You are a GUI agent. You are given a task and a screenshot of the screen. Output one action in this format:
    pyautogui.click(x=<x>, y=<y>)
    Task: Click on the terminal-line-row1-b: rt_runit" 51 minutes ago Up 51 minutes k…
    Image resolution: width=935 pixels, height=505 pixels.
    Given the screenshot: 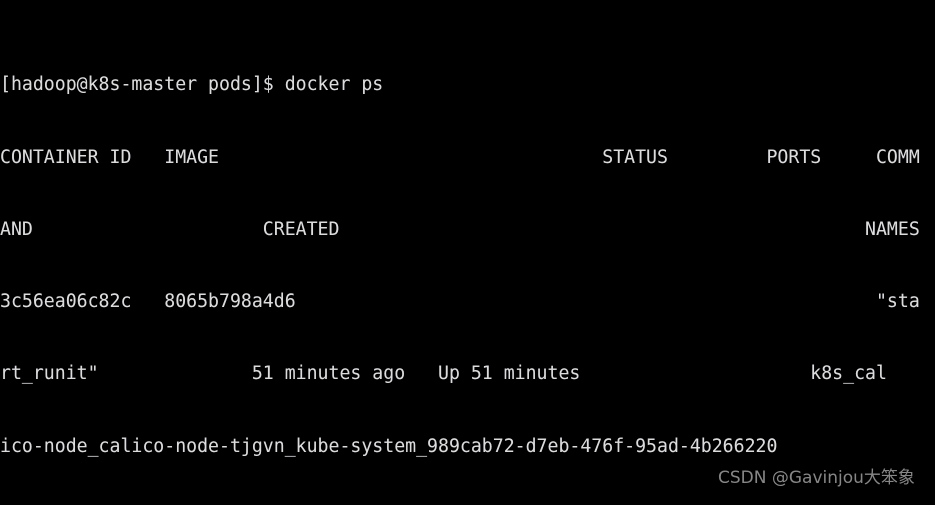 What is the action you would take?
    pyautogui.click(x=443, y=374)
    